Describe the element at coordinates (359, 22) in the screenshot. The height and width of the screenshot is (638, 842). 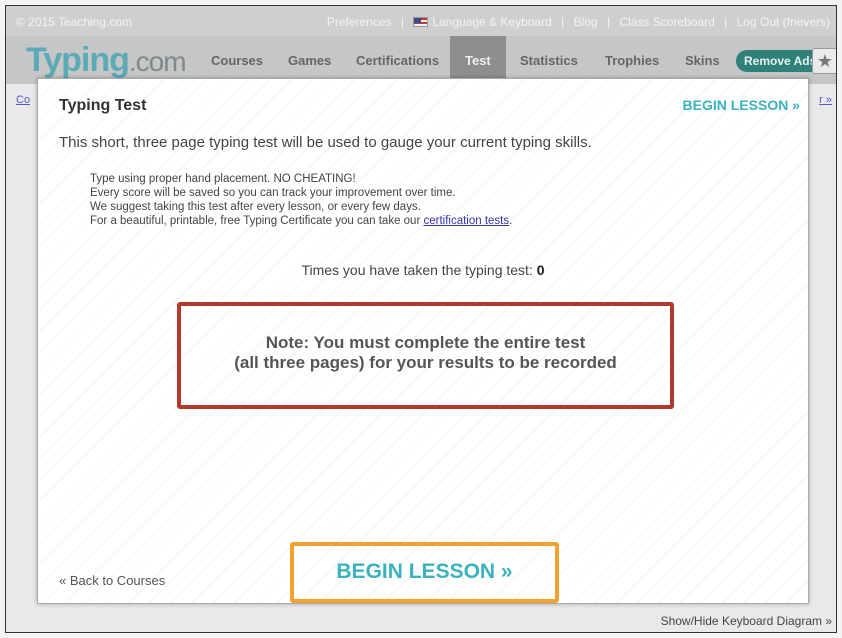
I see `preferences-link: Preferences` at that location.